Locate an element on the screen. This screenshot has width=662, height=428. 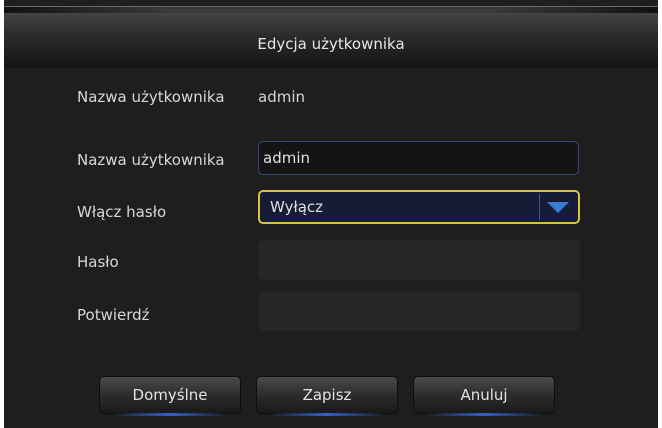
default-button: Domyślne is located at coordinates (170, 396).